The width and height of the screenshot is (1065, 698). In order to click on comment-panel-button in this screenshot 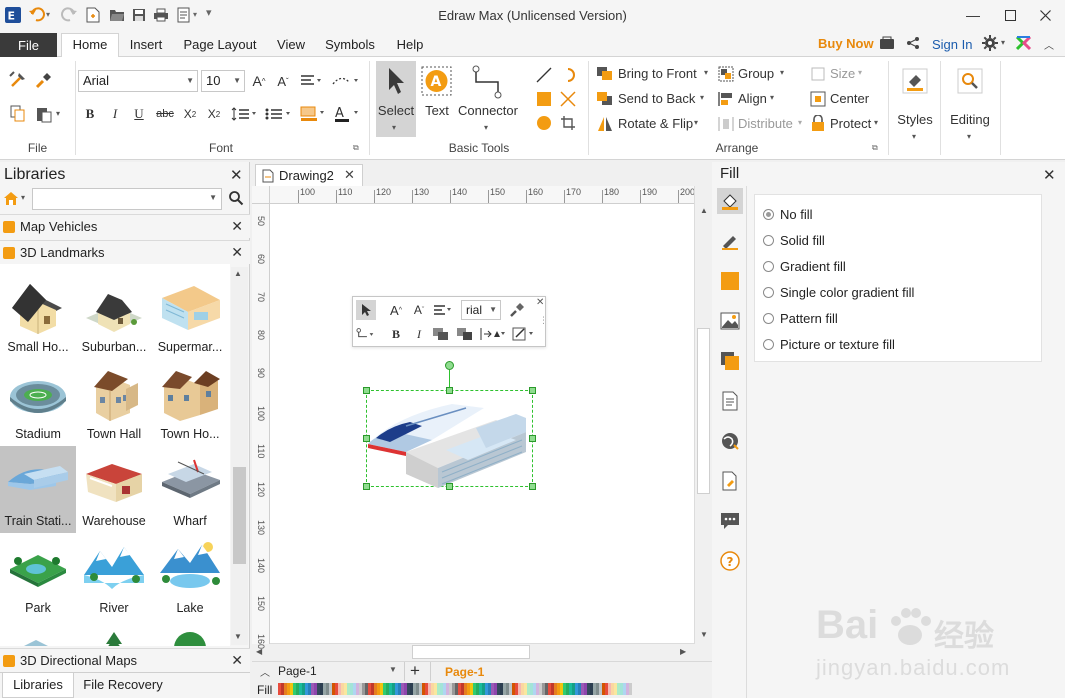, I will do `click(730, 521)`.